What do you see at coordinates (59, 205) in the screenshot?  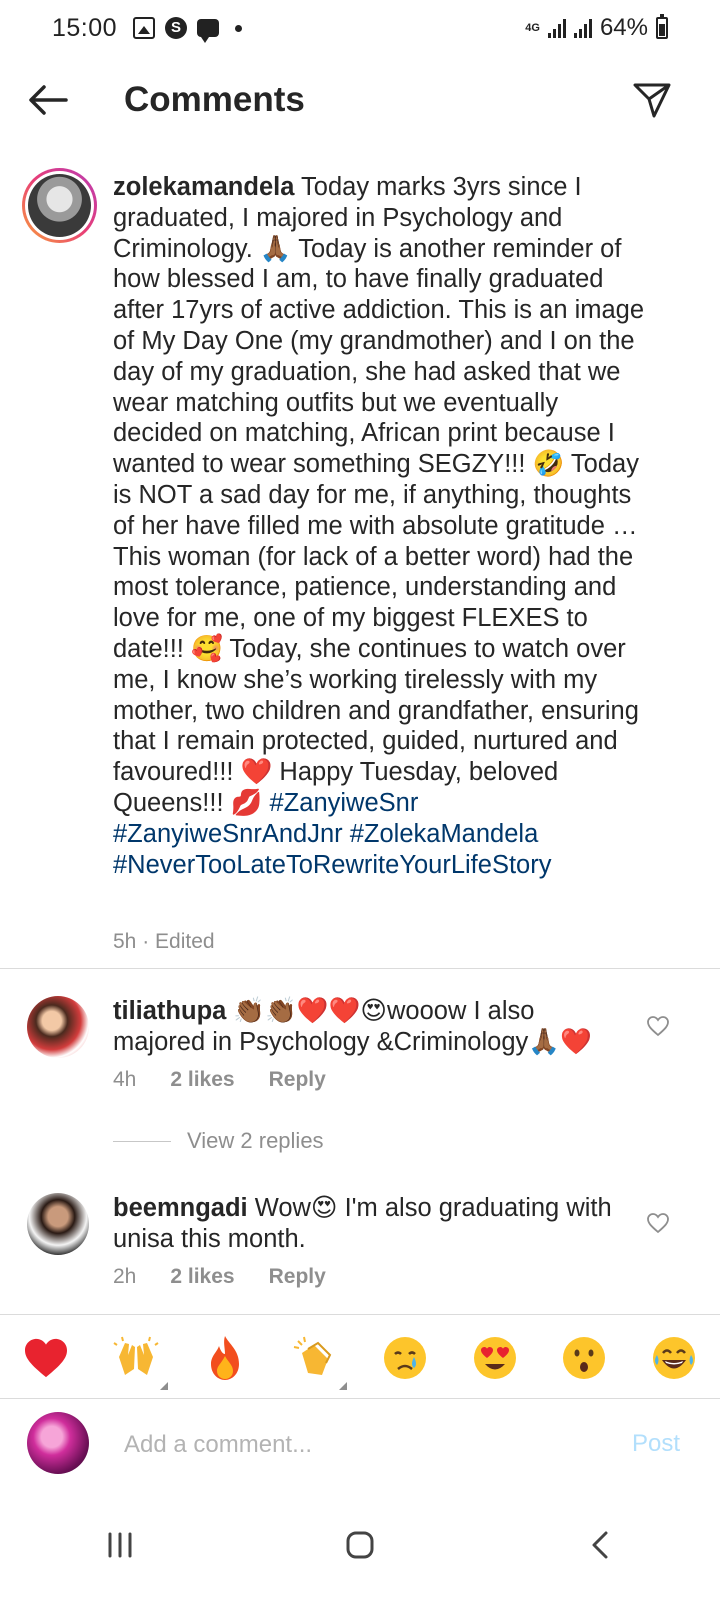 I see `author-avatar` at bounding box center [59, 205].